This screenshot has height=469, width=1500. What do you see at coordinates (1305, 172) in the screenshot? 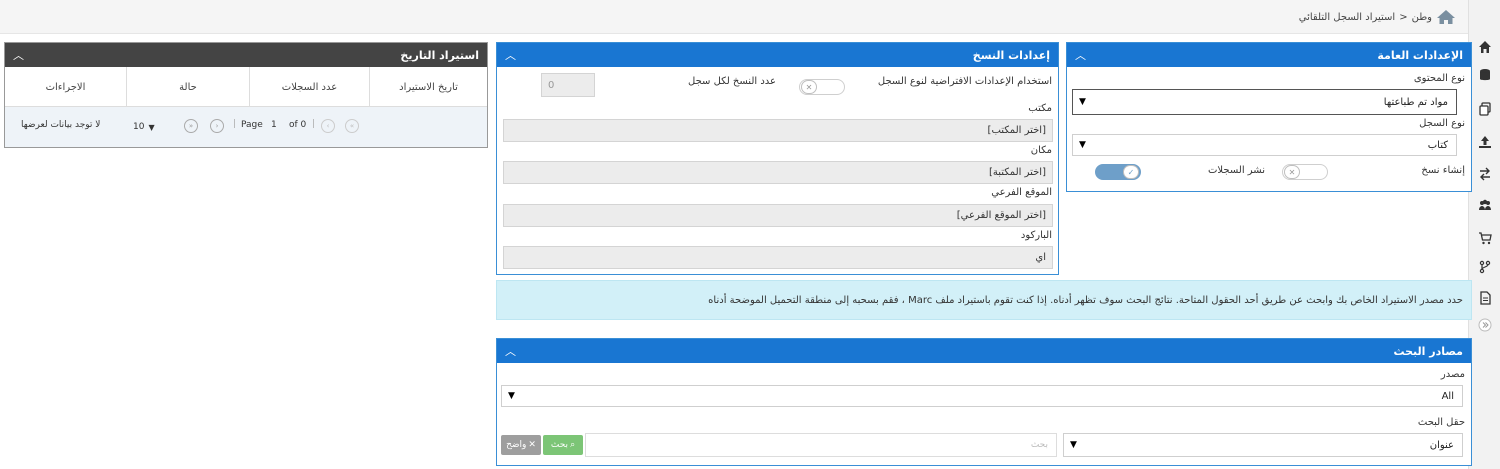
I see `publish-records-toggle: ✕` at bounding box center [1305, 172].